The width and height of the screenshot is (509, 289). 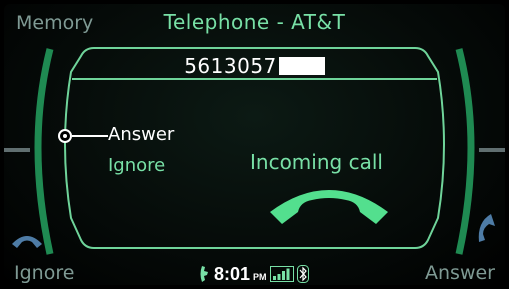 What do you see at coordinates (486, 228) in the screenshot?
I see `answer-side-icon` at bounding box center [486, 228].